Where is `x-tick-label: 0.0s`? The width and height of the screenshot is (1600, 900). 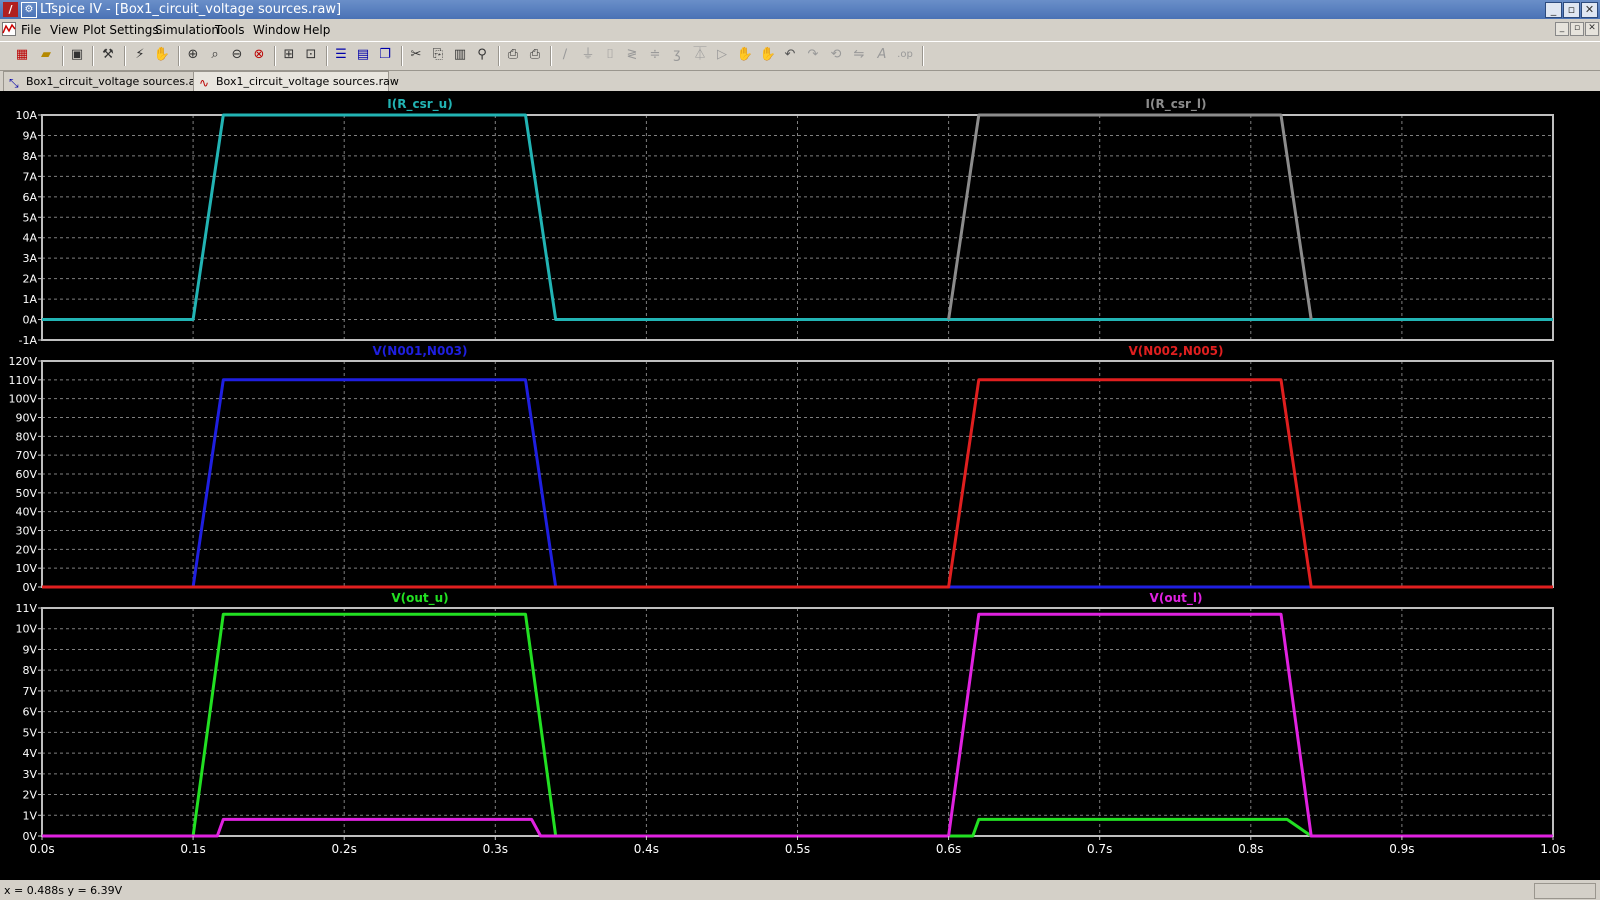
x-tick-label: 0.0s is located at coordinates (41, 849).